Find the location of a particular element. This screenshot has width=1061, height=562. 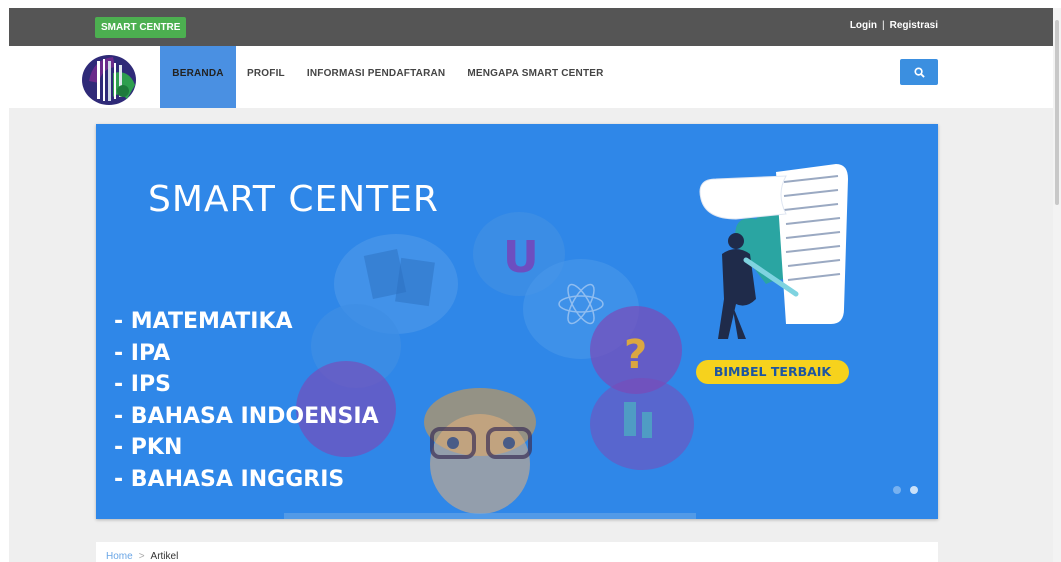

top-bar: SMART CENTRE Login | Registrasi is located at coordinates (531, 27).